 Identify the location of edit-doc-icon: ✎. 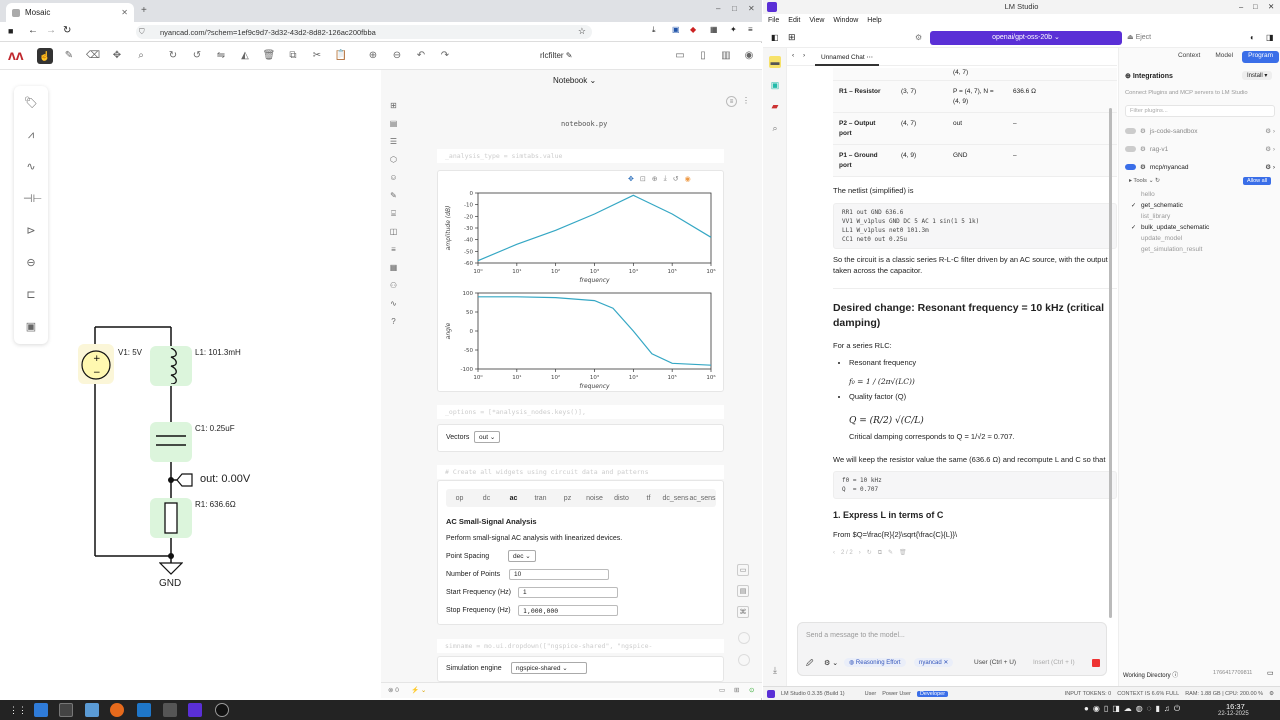
(393, 195).